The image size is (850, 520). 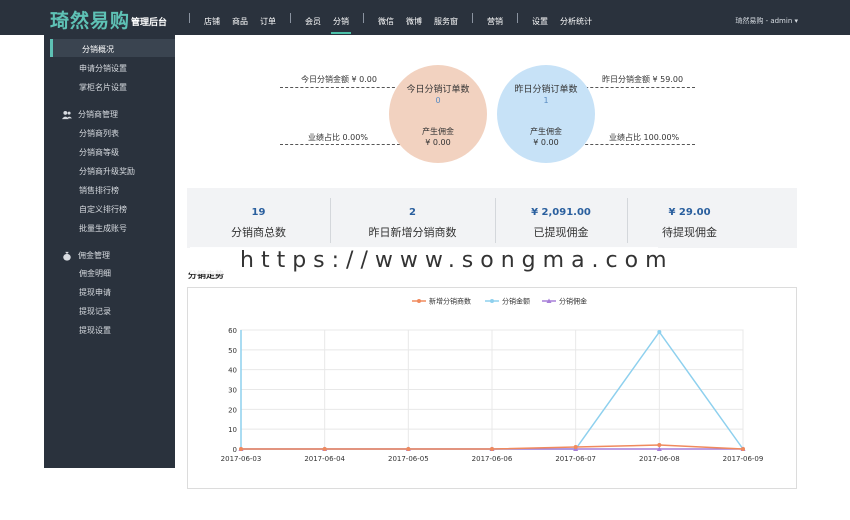 What do you see at coordinates (766, 21) in the screenshot?
I see `user-menu: 琦然易购 - admin ▾` at bounding box center [766, 21].